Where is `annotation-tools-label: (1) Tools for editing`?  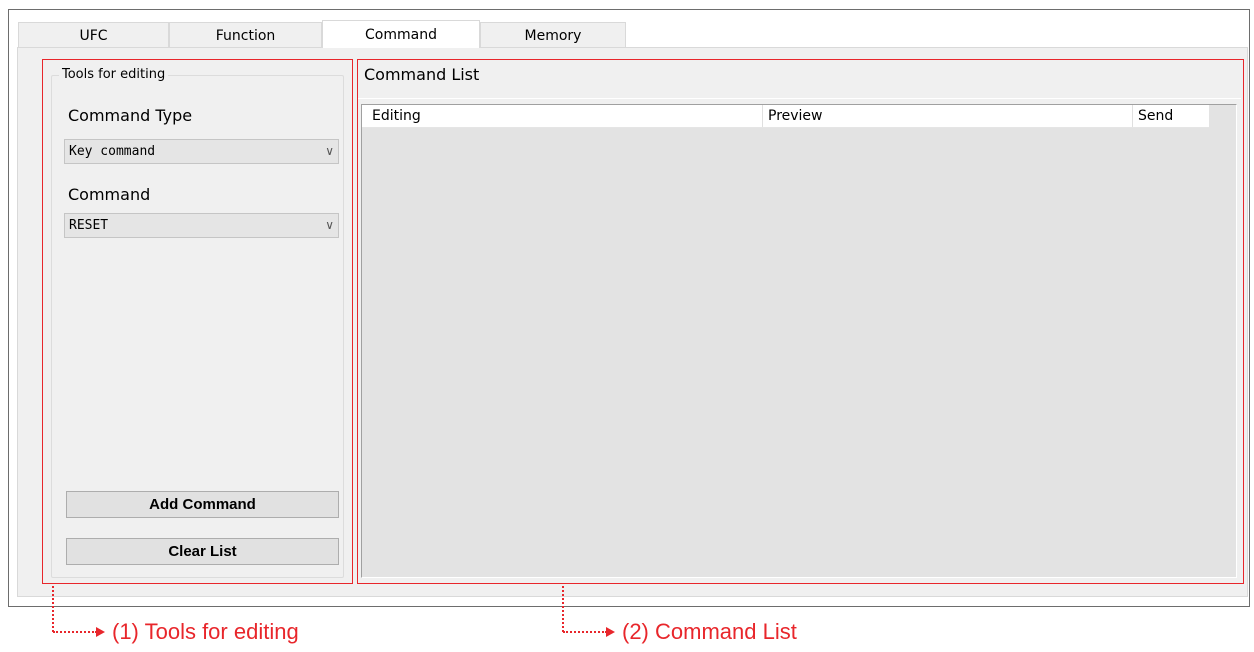
annotation-tools-label: (1) Tools for editing is located at coordinates (205, 631).